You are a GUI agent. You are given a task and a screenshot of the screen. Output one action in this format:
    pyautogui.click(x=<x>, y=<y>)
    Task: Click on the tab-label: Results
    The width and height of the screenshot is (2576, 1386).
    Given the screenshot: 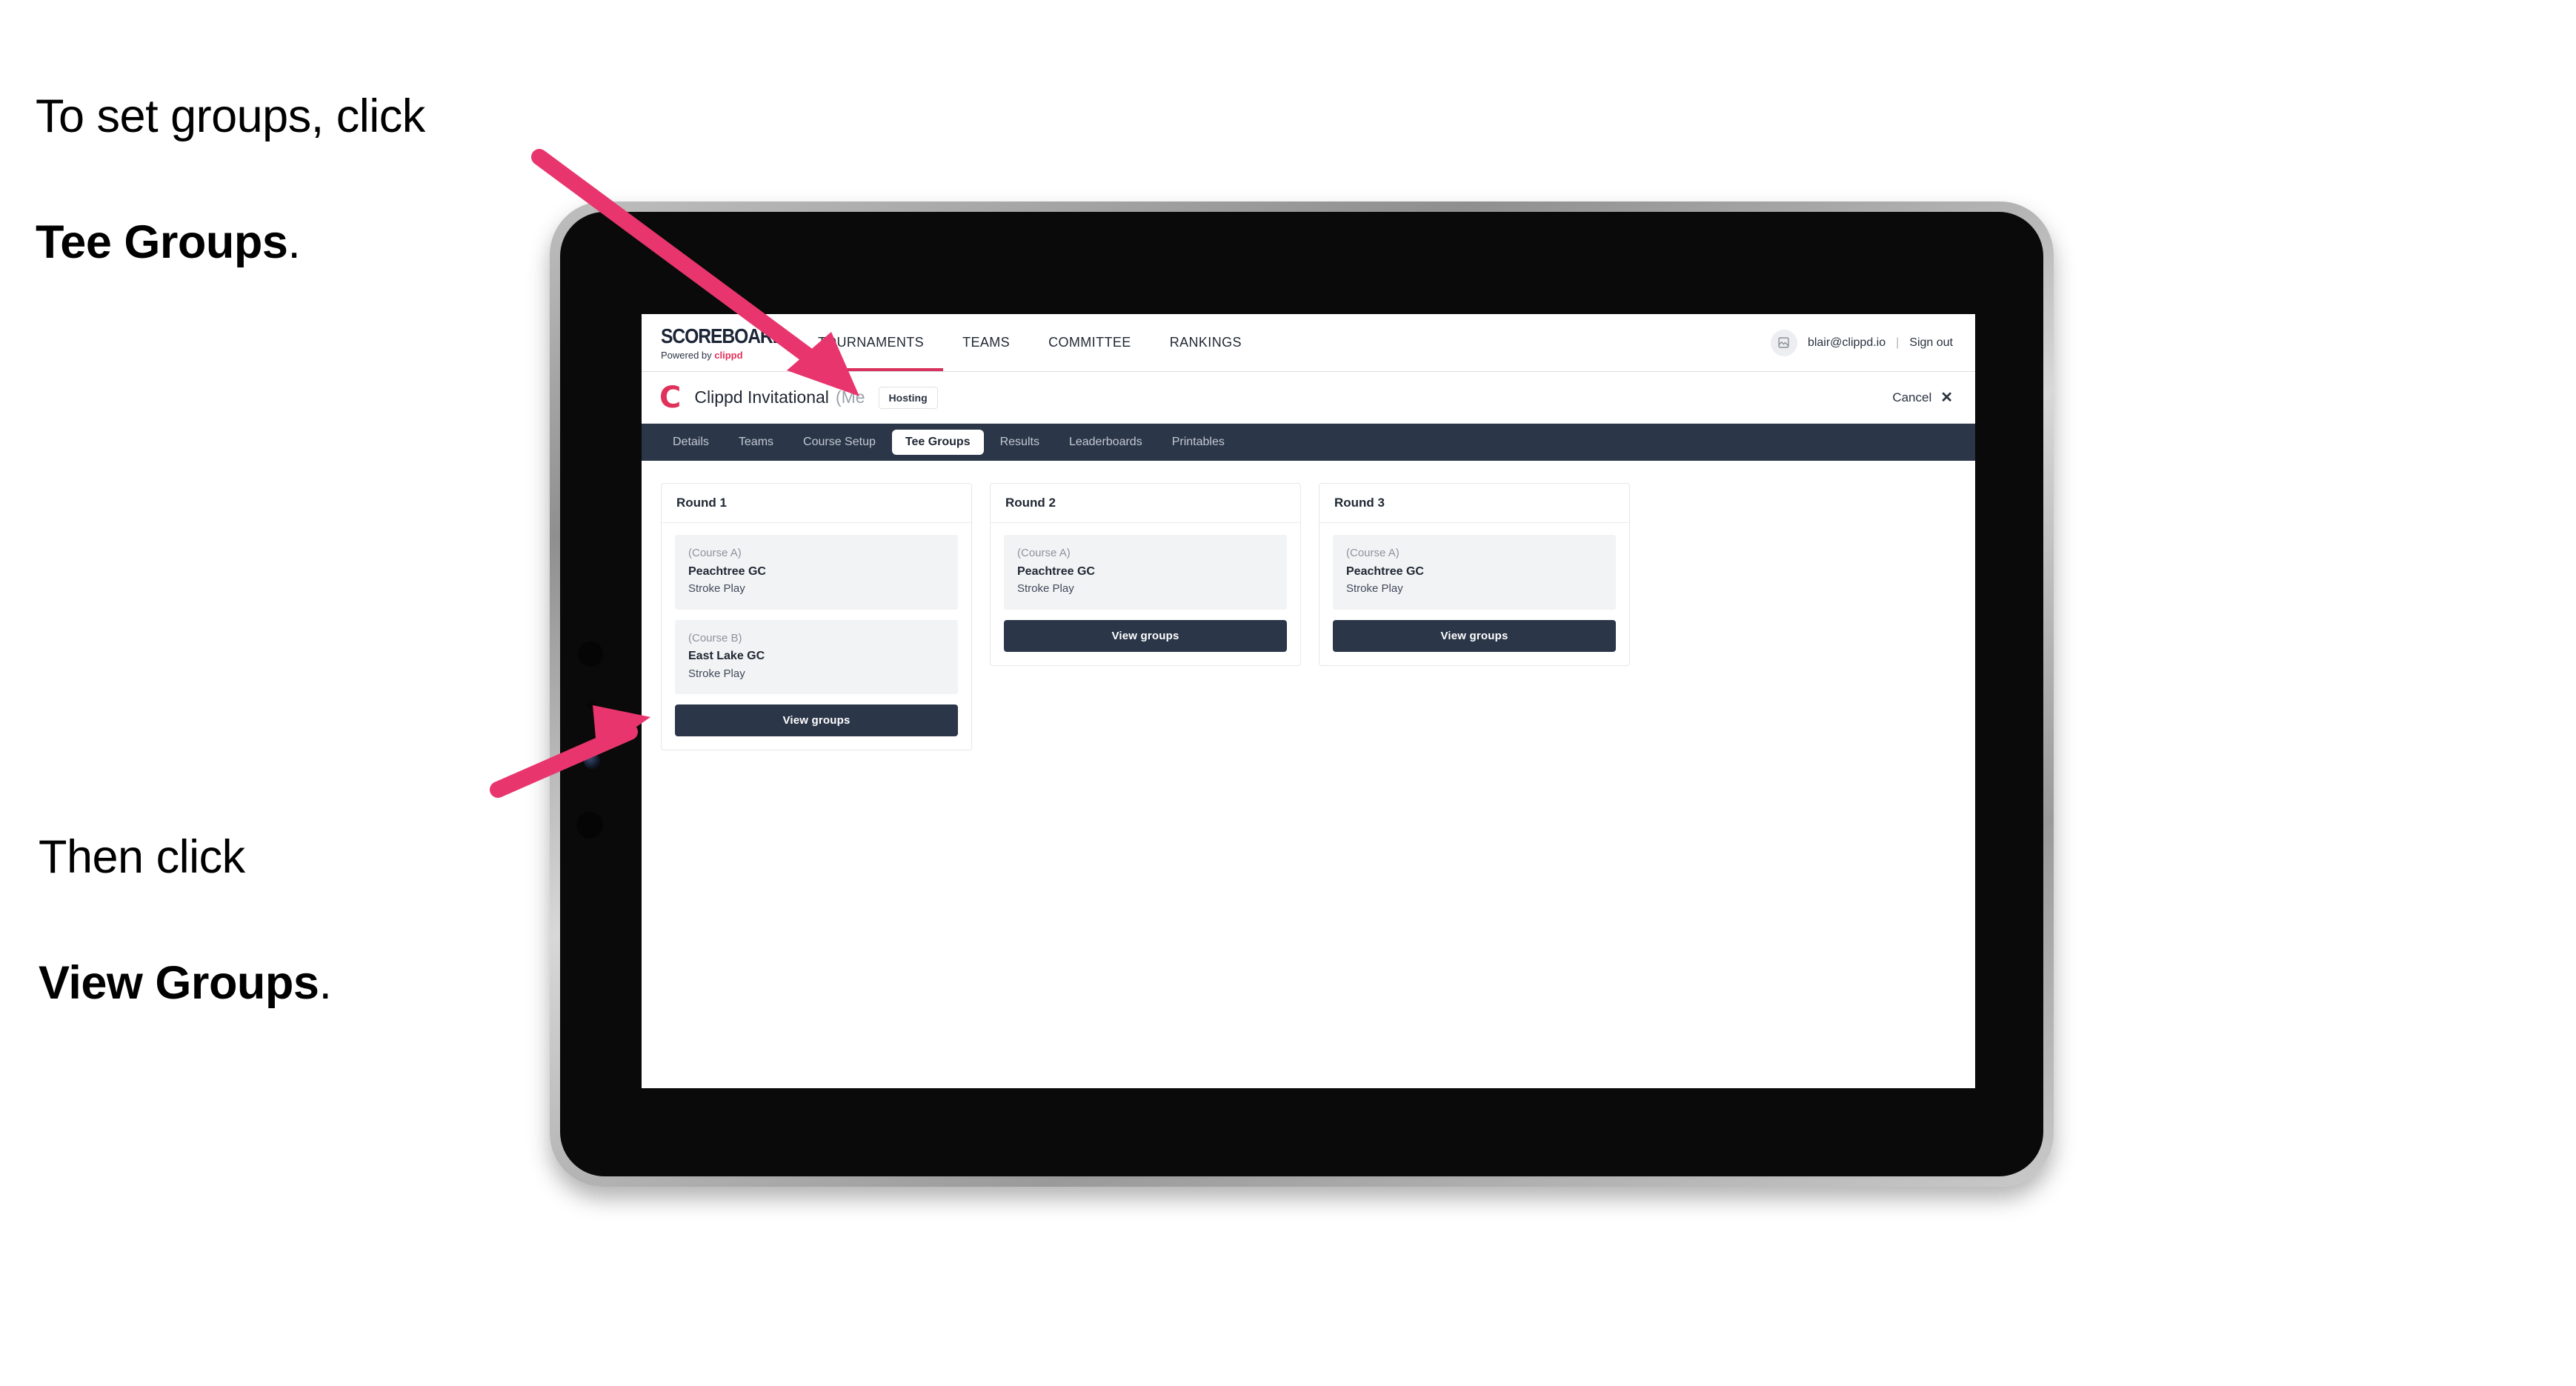 What is the action you would take?
    pyautogui.click(x=1019, y=442)
    